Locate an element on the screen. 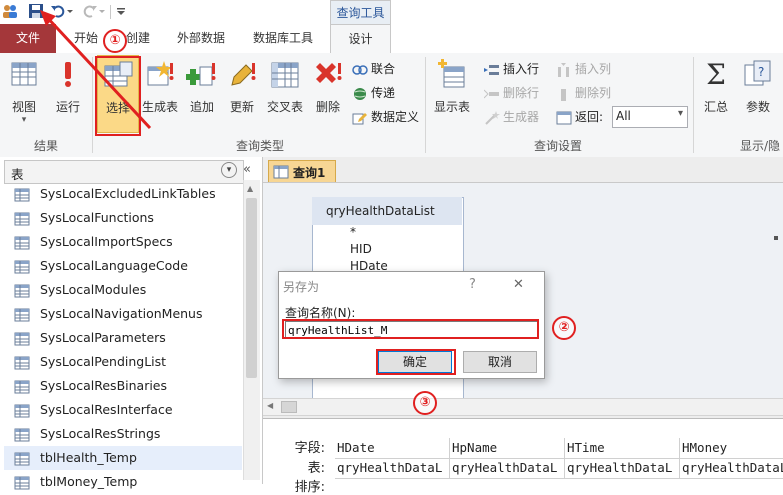 The width and height of the screenshot is (783, 495). nav-table-item: SysLocalExcludedLinkTables is located at coordinates (115, 194).